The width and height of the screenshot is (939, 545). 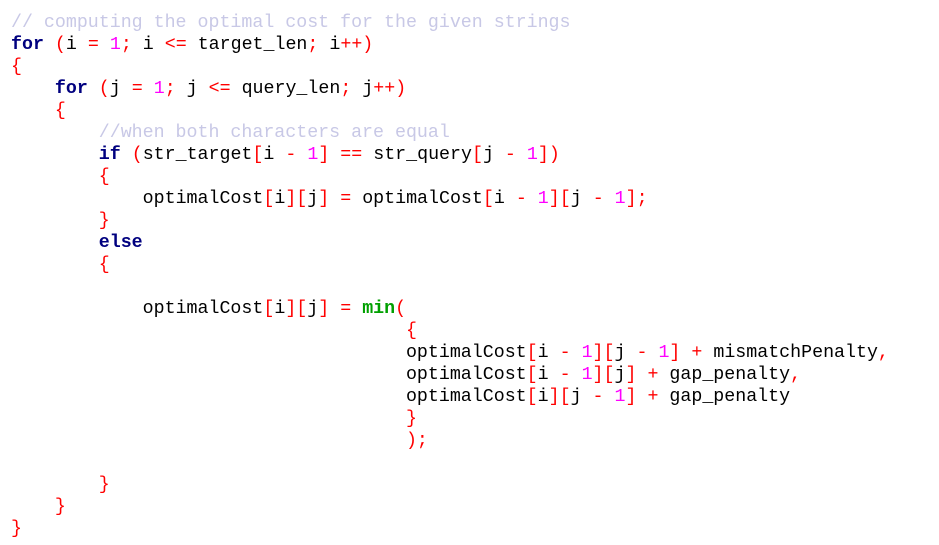 What do you see at coordinates (450, 397) in the screenshot?
I see `code-line: optimalCost[i][j - 1] + gap_penalty` at bounding box center [450, 397].